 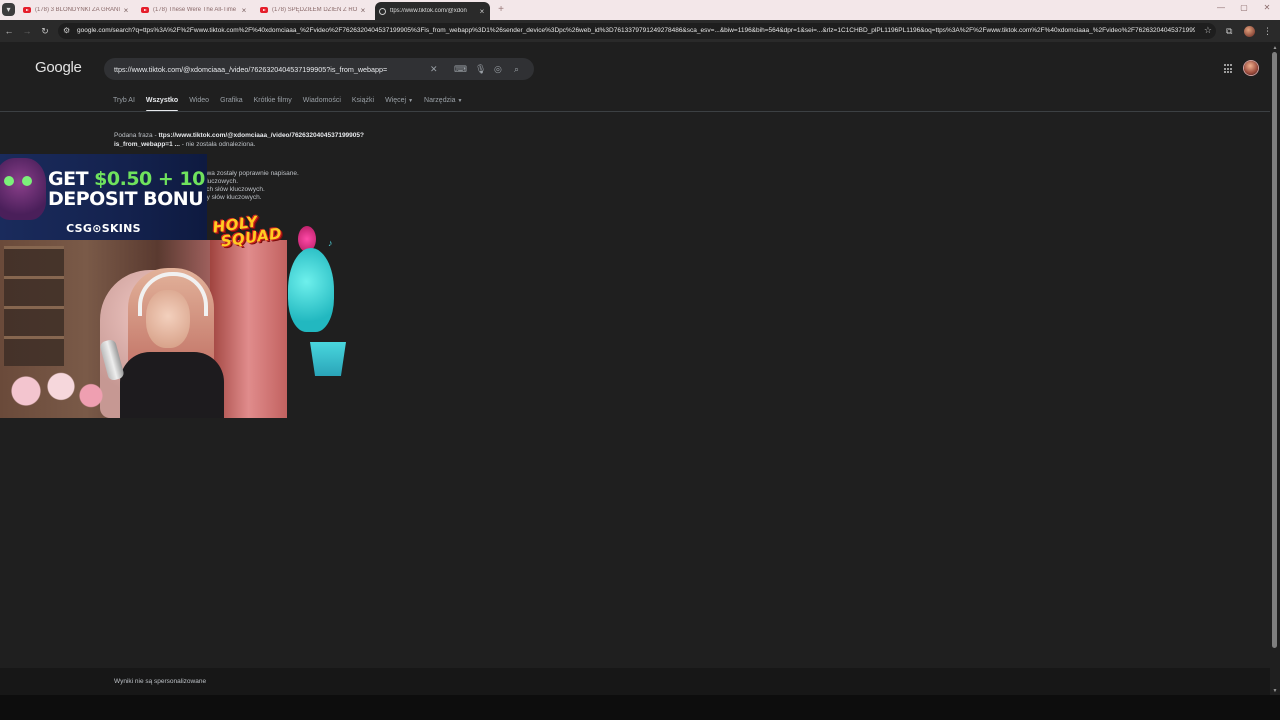 What do you see at coordinates (1275, 48) in the screenshot?
I see `scroll-up-icon: ▲` at bounding box center [1275, 48].